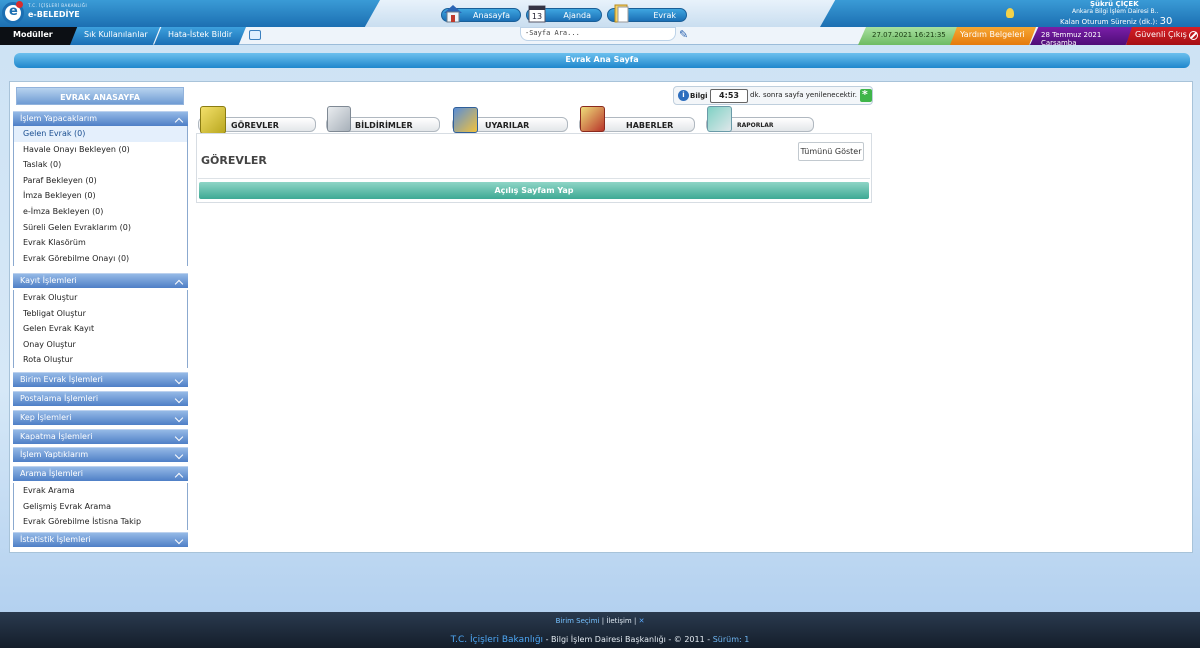 Image resolution: width=1200 pixels, height=648 pixels. Describe the element at coordinates (213, 120) in the screenshot. I see `tasks-icon` at that location.